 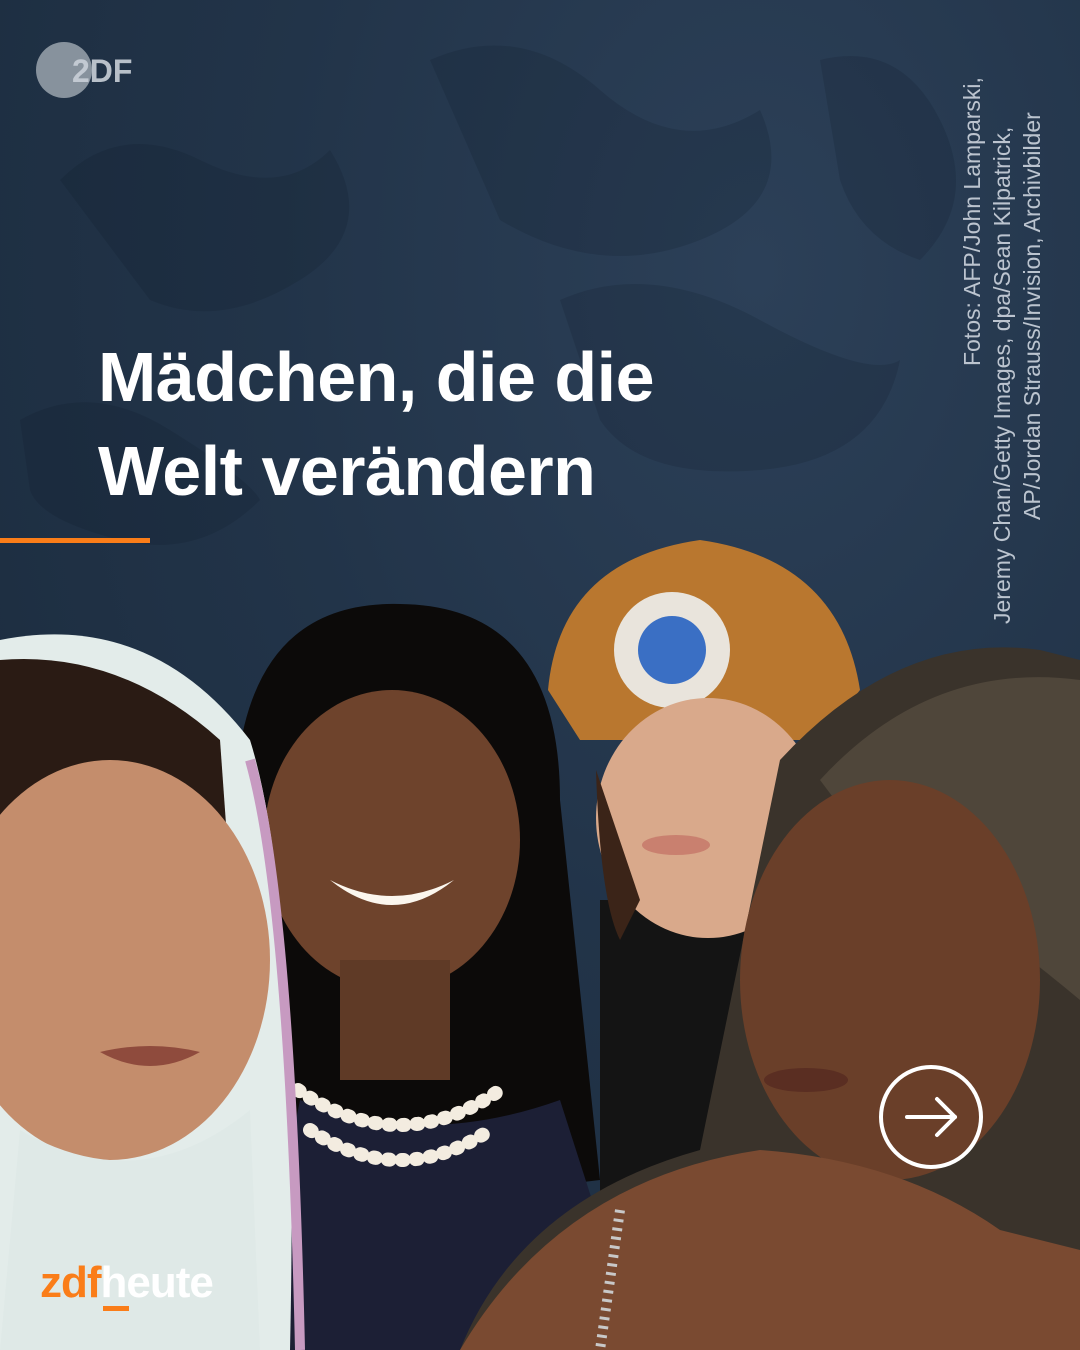 What do you see at coordinates (71, 1282) in the screenshot?
I see `brand-part-zdf: zdf` at bounding box center [71, 1282].